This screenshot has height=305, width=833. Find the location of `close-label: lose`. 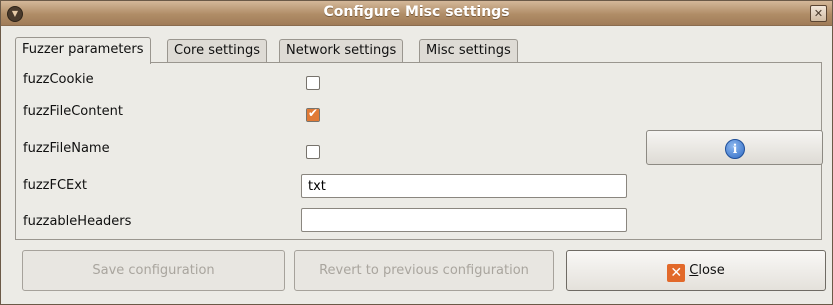

close-label: lose is located at coordinates (711, 270).